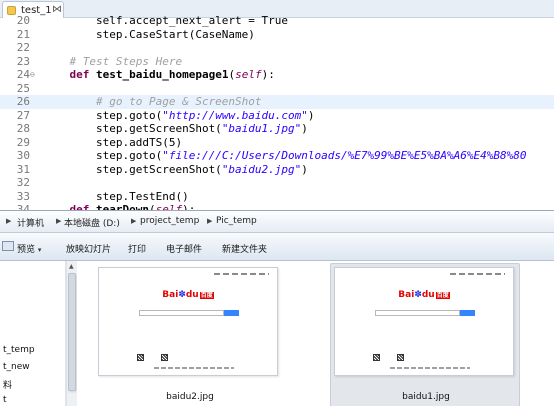  What do you see at coordinates (277, 102) in the screenshot?
I see `code-line: 26 # go to Page & ScreenShot` at bounding box center [277, 102].